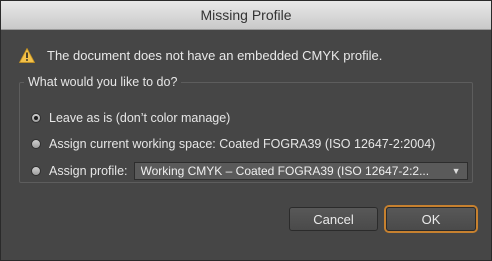 This screenshot has height=261, width=492. I want to click on option-leave-as-is: Leave as is (don’t color manage), so click(130, 118).